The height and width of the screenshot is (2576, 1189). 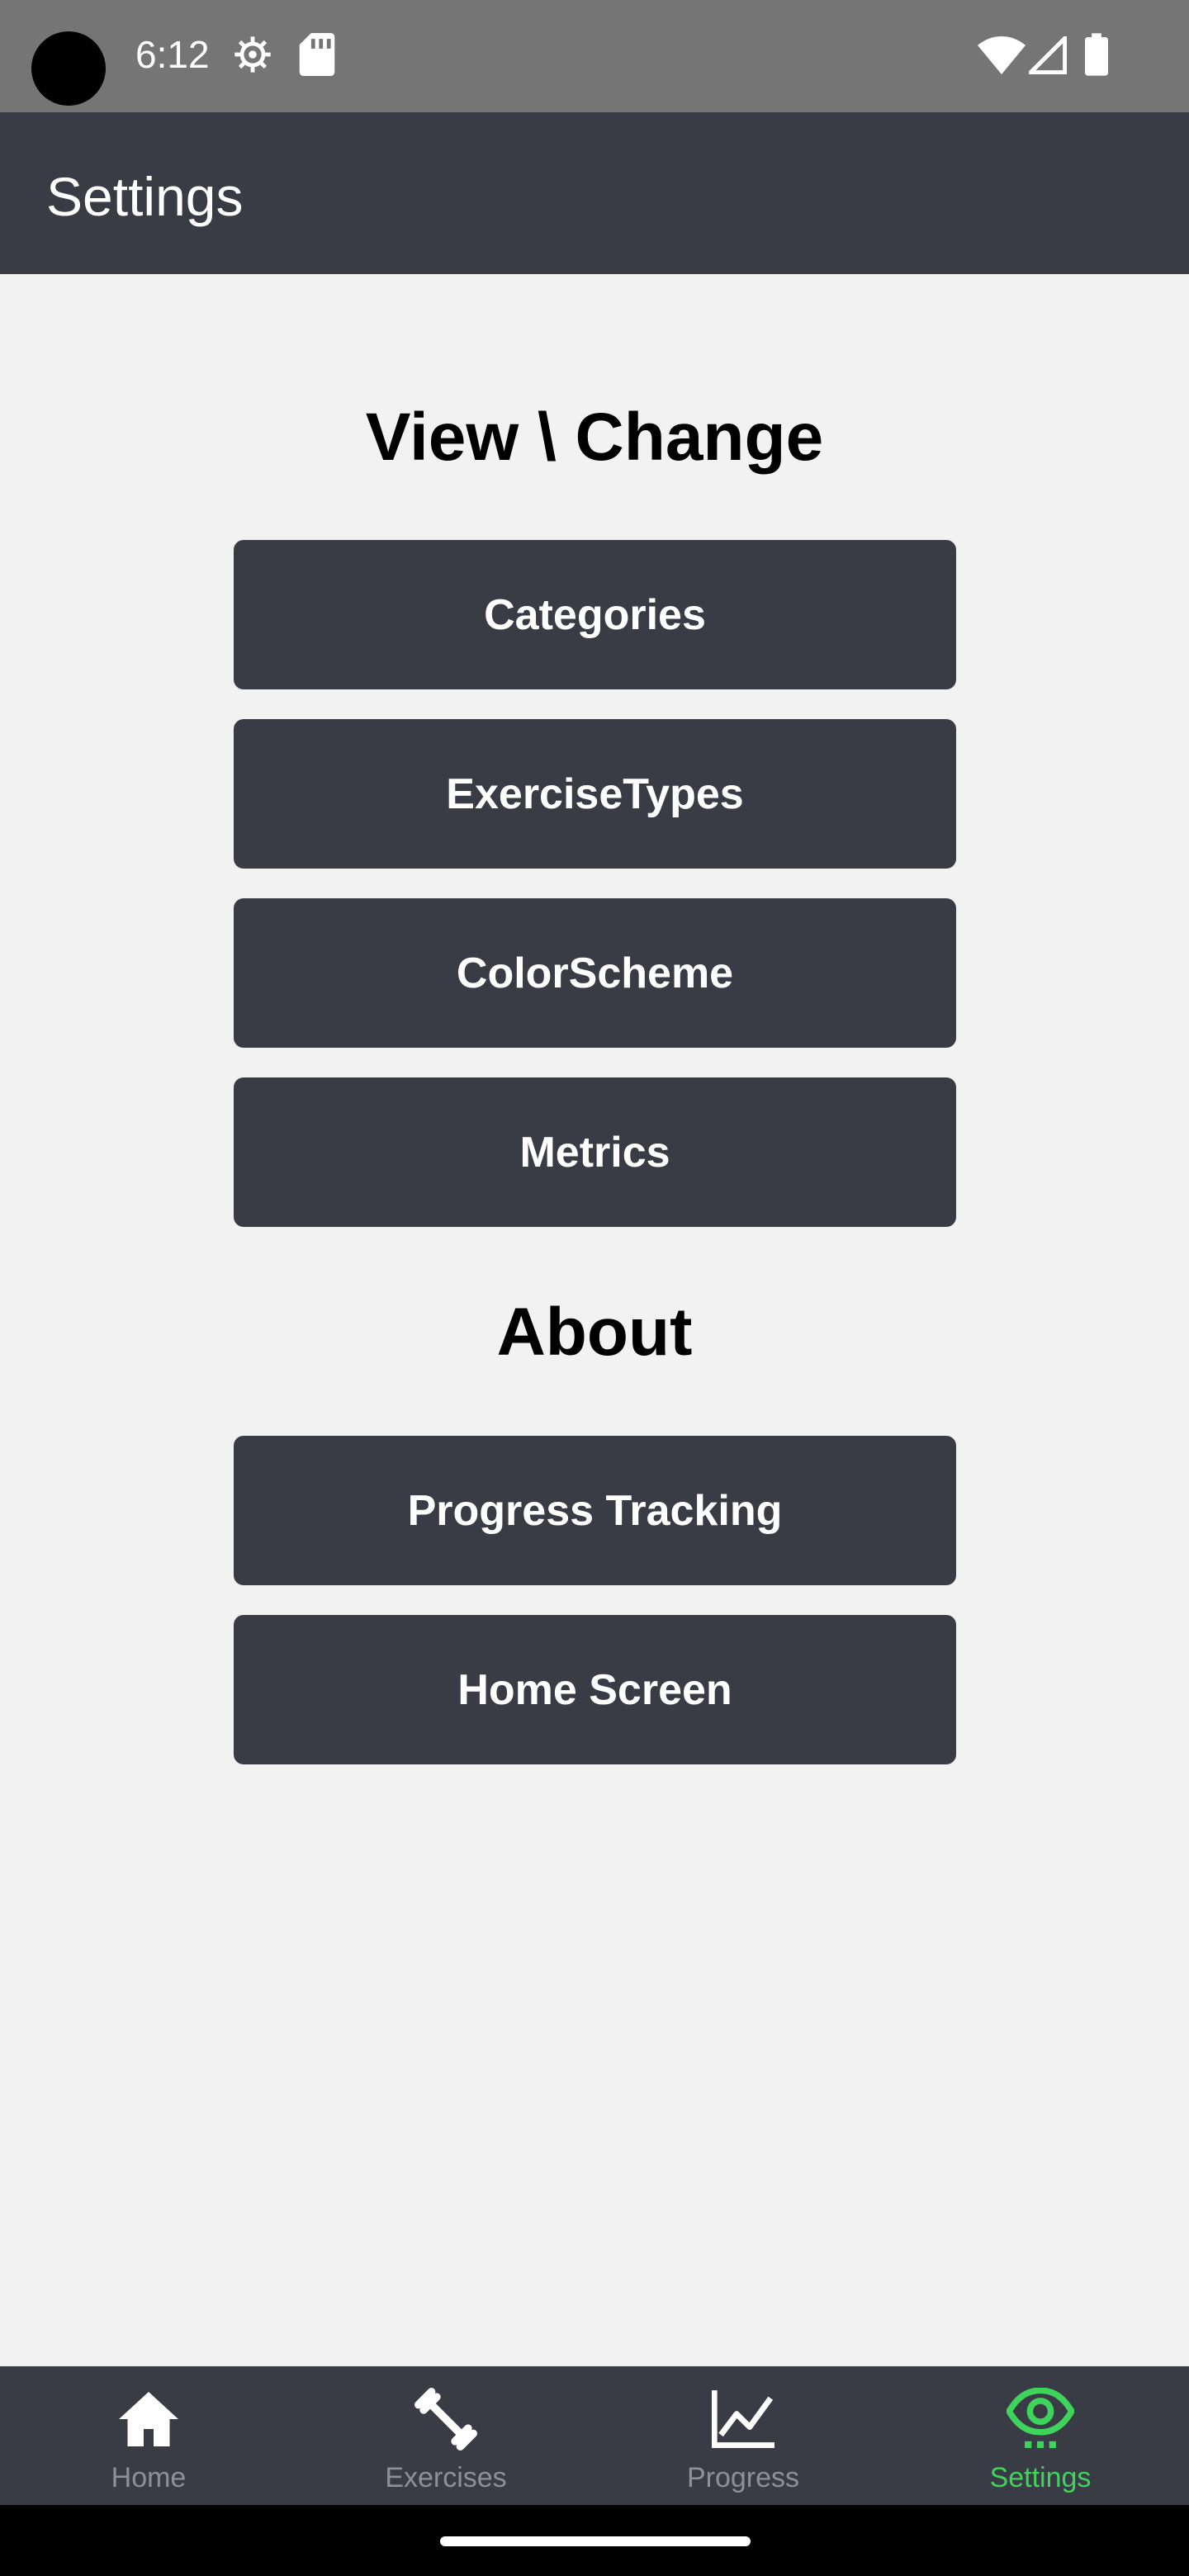 I want to click on camera-cutout, so click(x=68, y=68).